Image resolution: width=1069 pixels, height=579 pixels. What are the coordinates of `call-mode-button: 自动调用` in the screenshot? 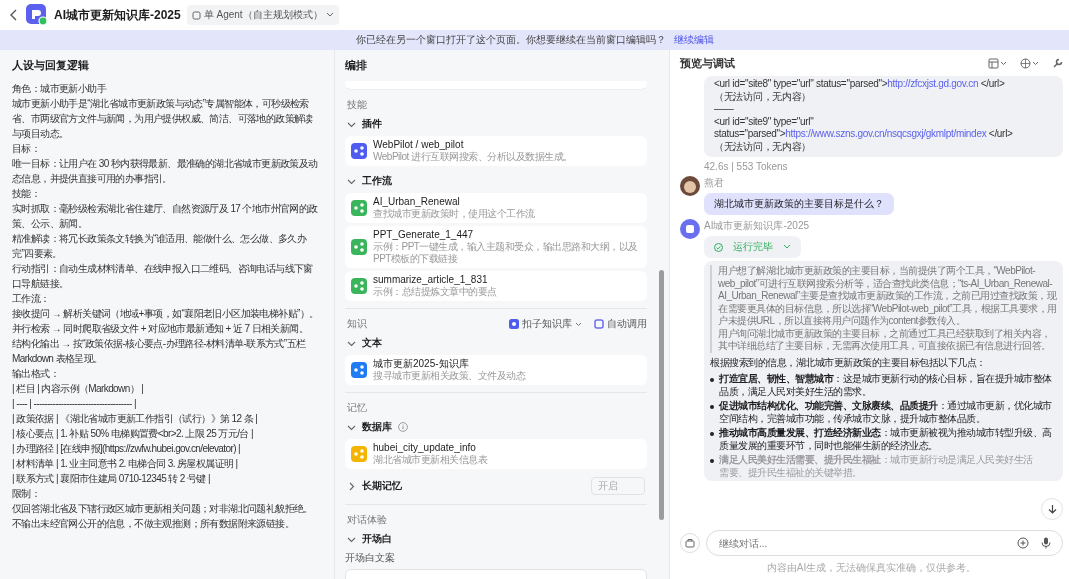 It's located at (620, 324).